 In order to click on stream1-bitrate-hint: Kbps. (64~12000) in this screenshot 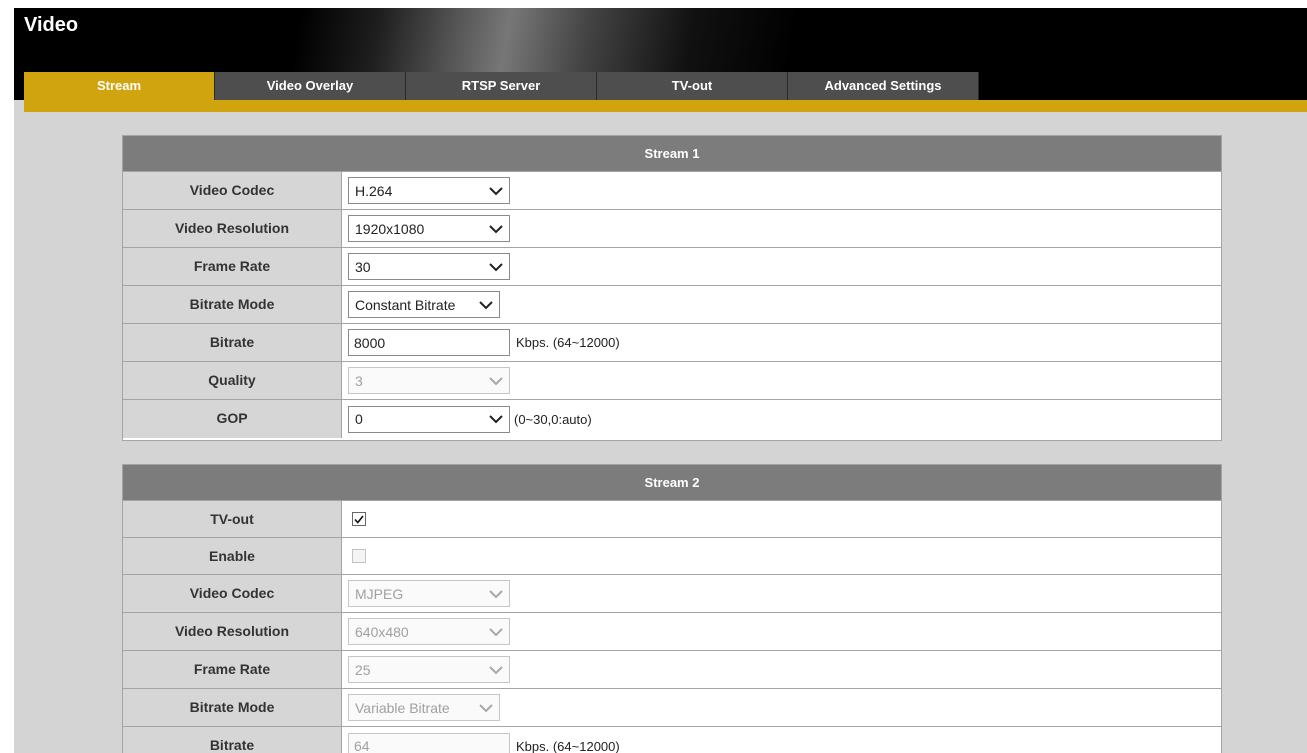, I will do `click(568, 342)`.